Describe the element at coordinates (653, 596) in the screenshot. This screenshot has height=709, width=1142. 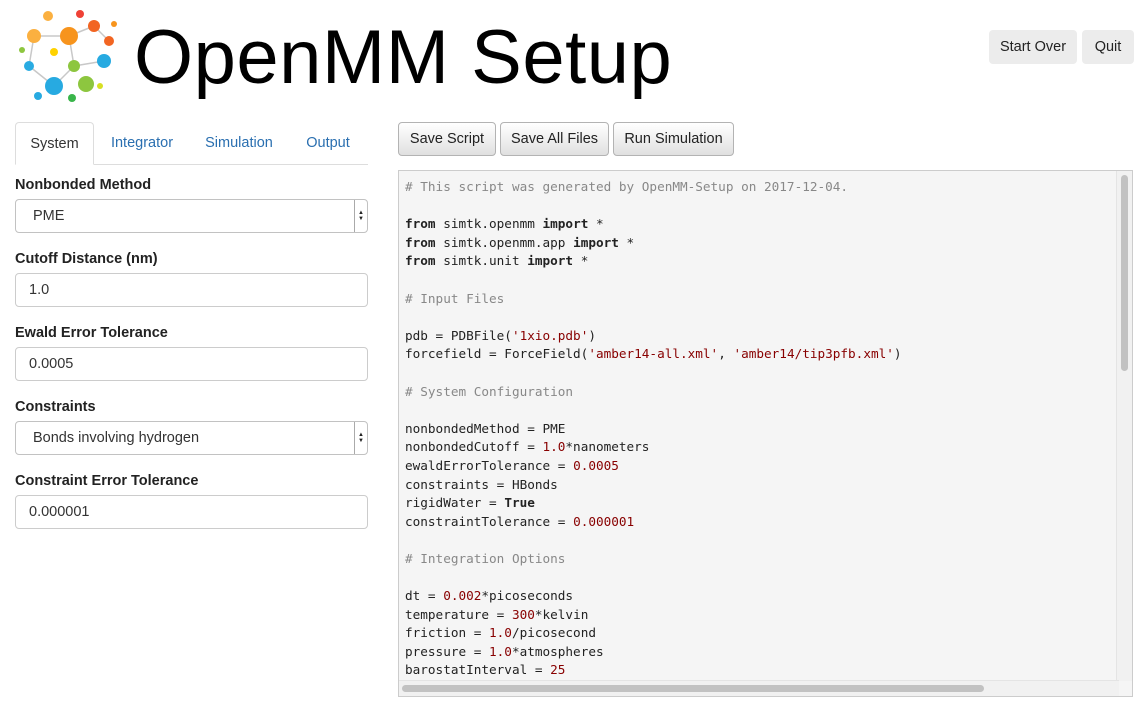
I see `code-line: dt = 0.002*picoseconds` at that location.